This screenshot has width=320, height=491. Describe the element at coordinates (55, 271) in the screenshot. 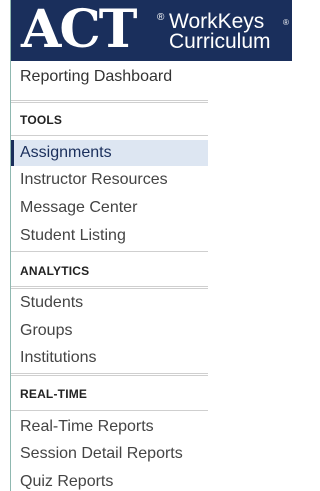

I see `section-header-analytics: ANALYTICS` at that location.